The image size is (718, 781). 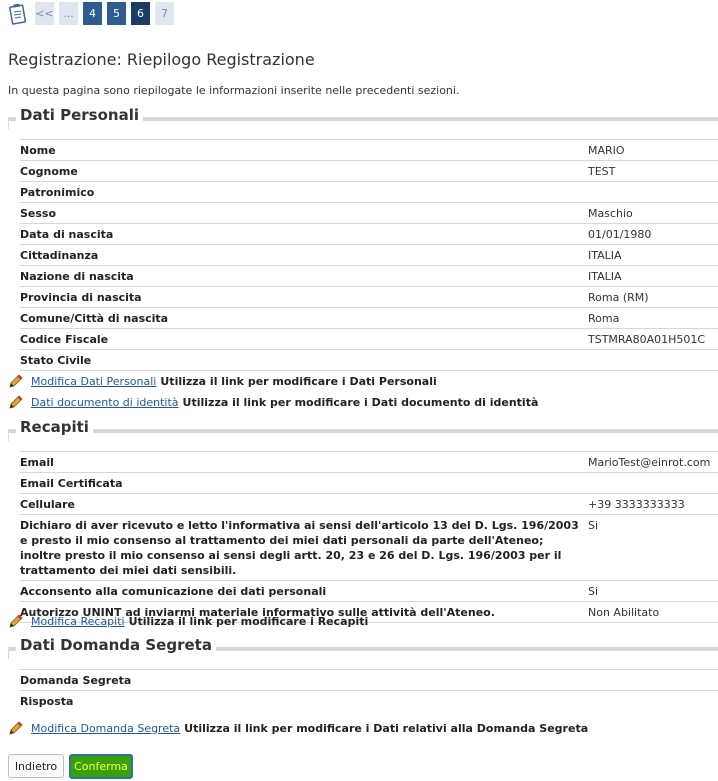 What do you see at coordinates (610, 213) in the screenshot?
I see `row-value: Maschio` at bounding box center [610, 213].